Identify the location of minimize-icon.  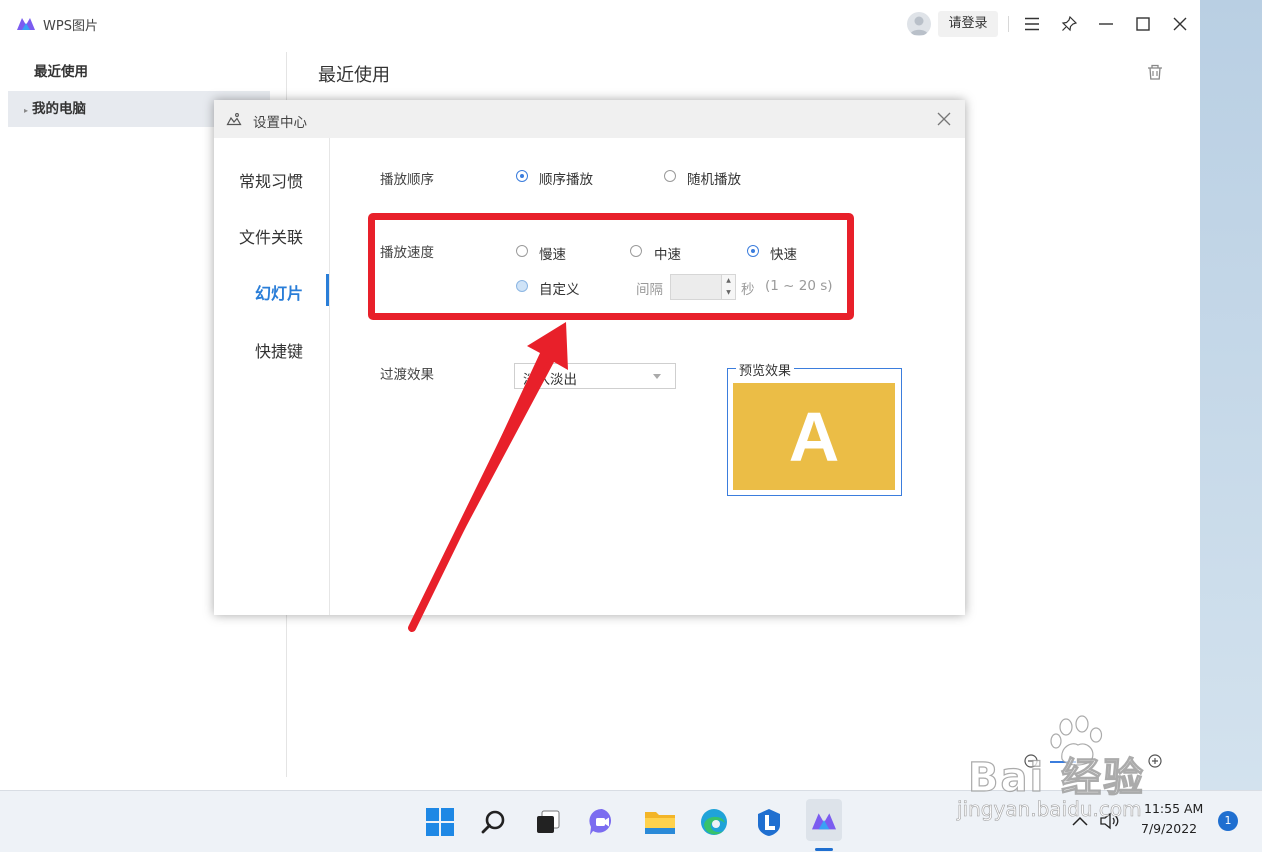
(1106, 24).